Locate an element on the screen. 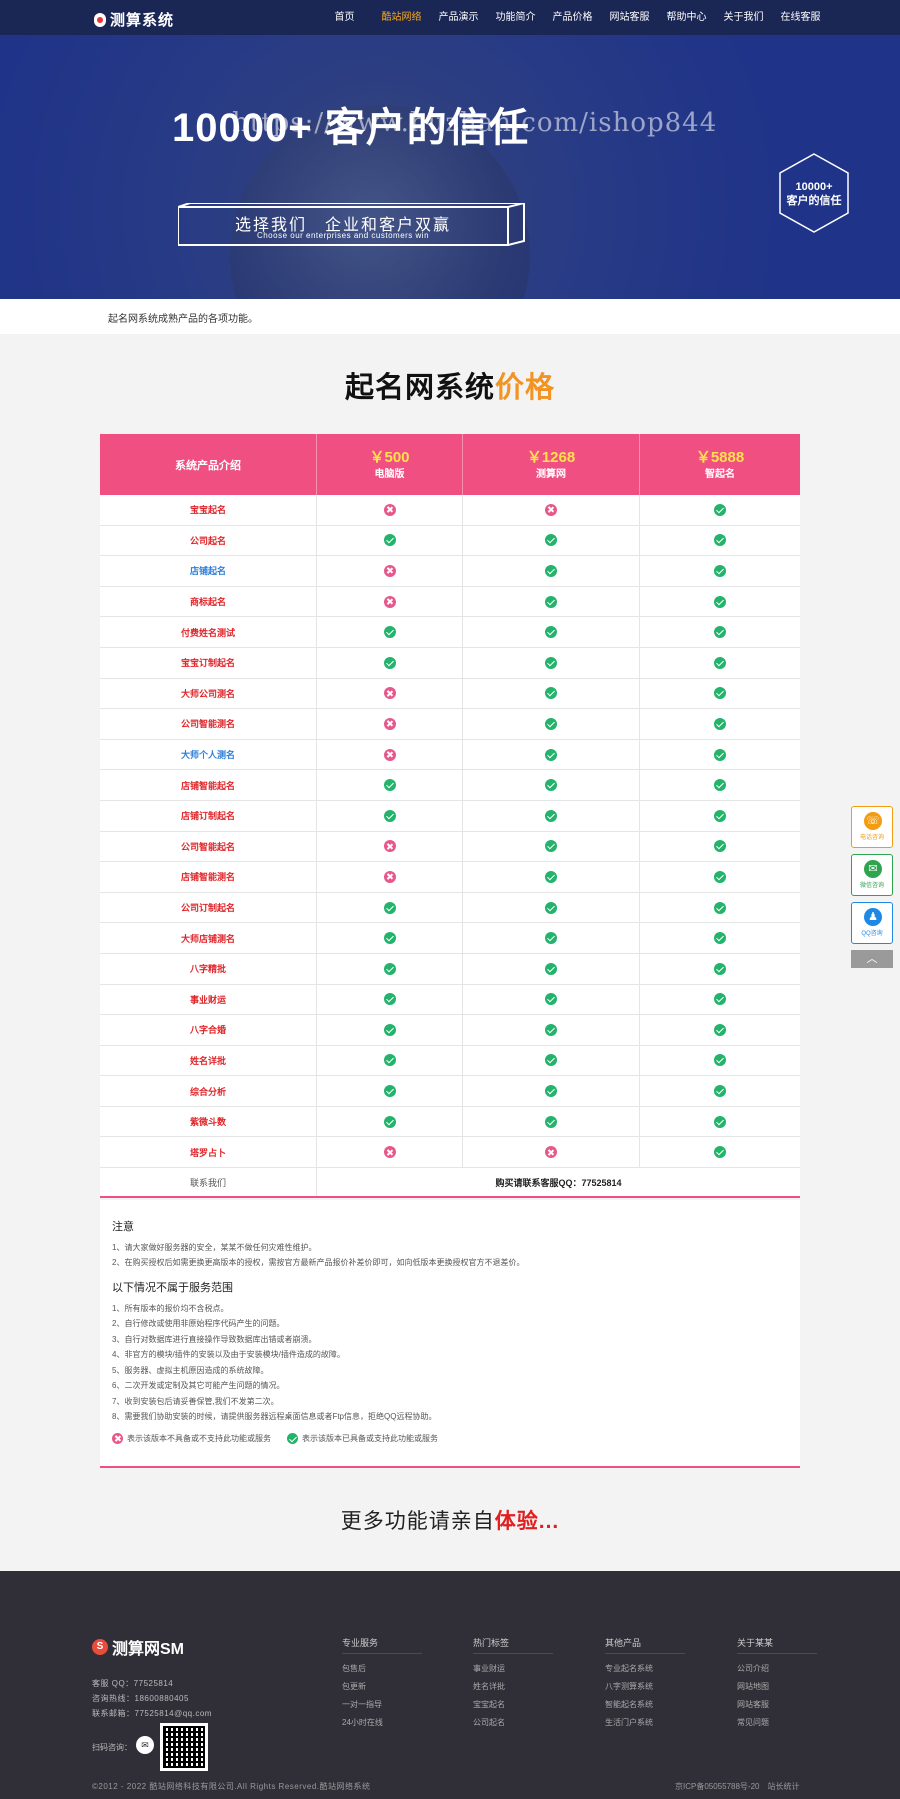 This screenshot has width=900, height=1799. qq-consult-button: ♟ QQ咨询 is located at coordinates (872, 923).